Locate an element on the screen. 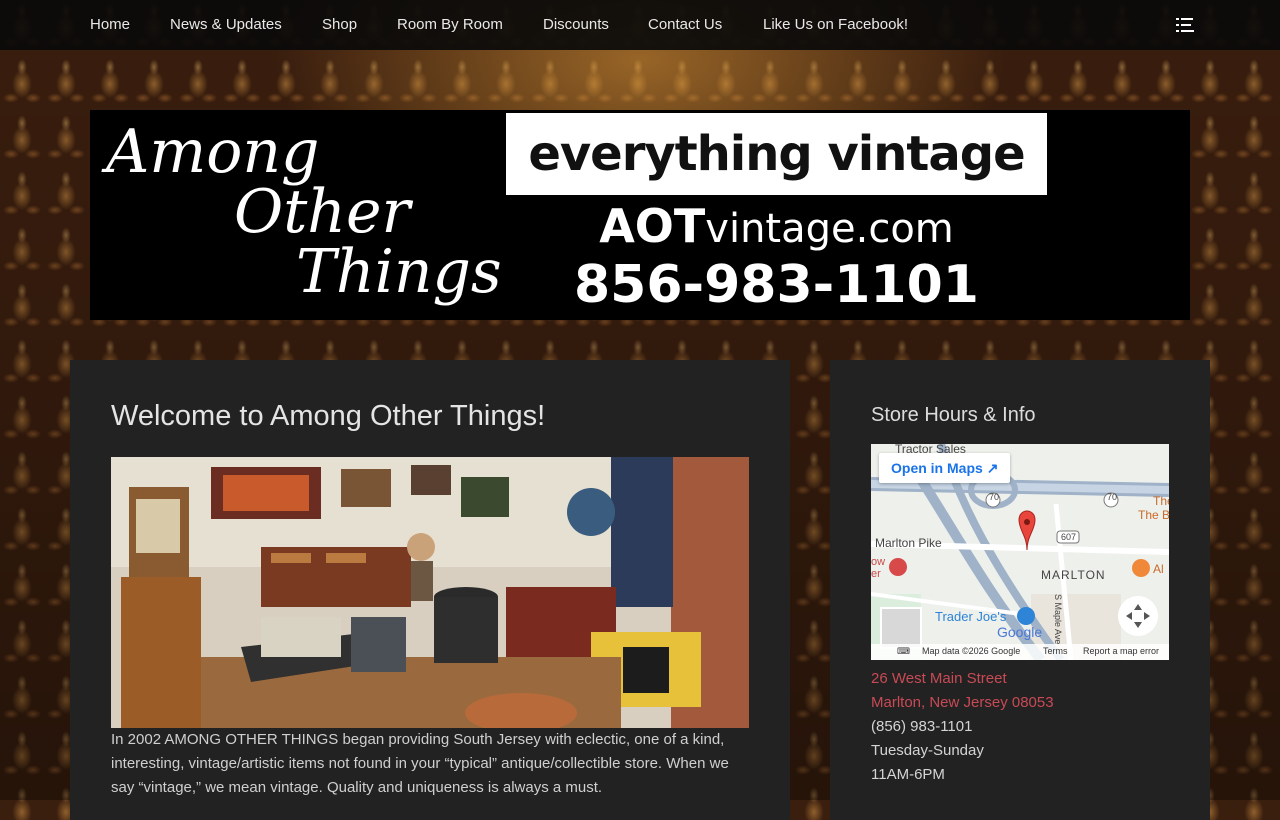 The height and width of the screenshot is (820, 1280). keyboard-icon: ⌨ is located at coordinates (903, 651).